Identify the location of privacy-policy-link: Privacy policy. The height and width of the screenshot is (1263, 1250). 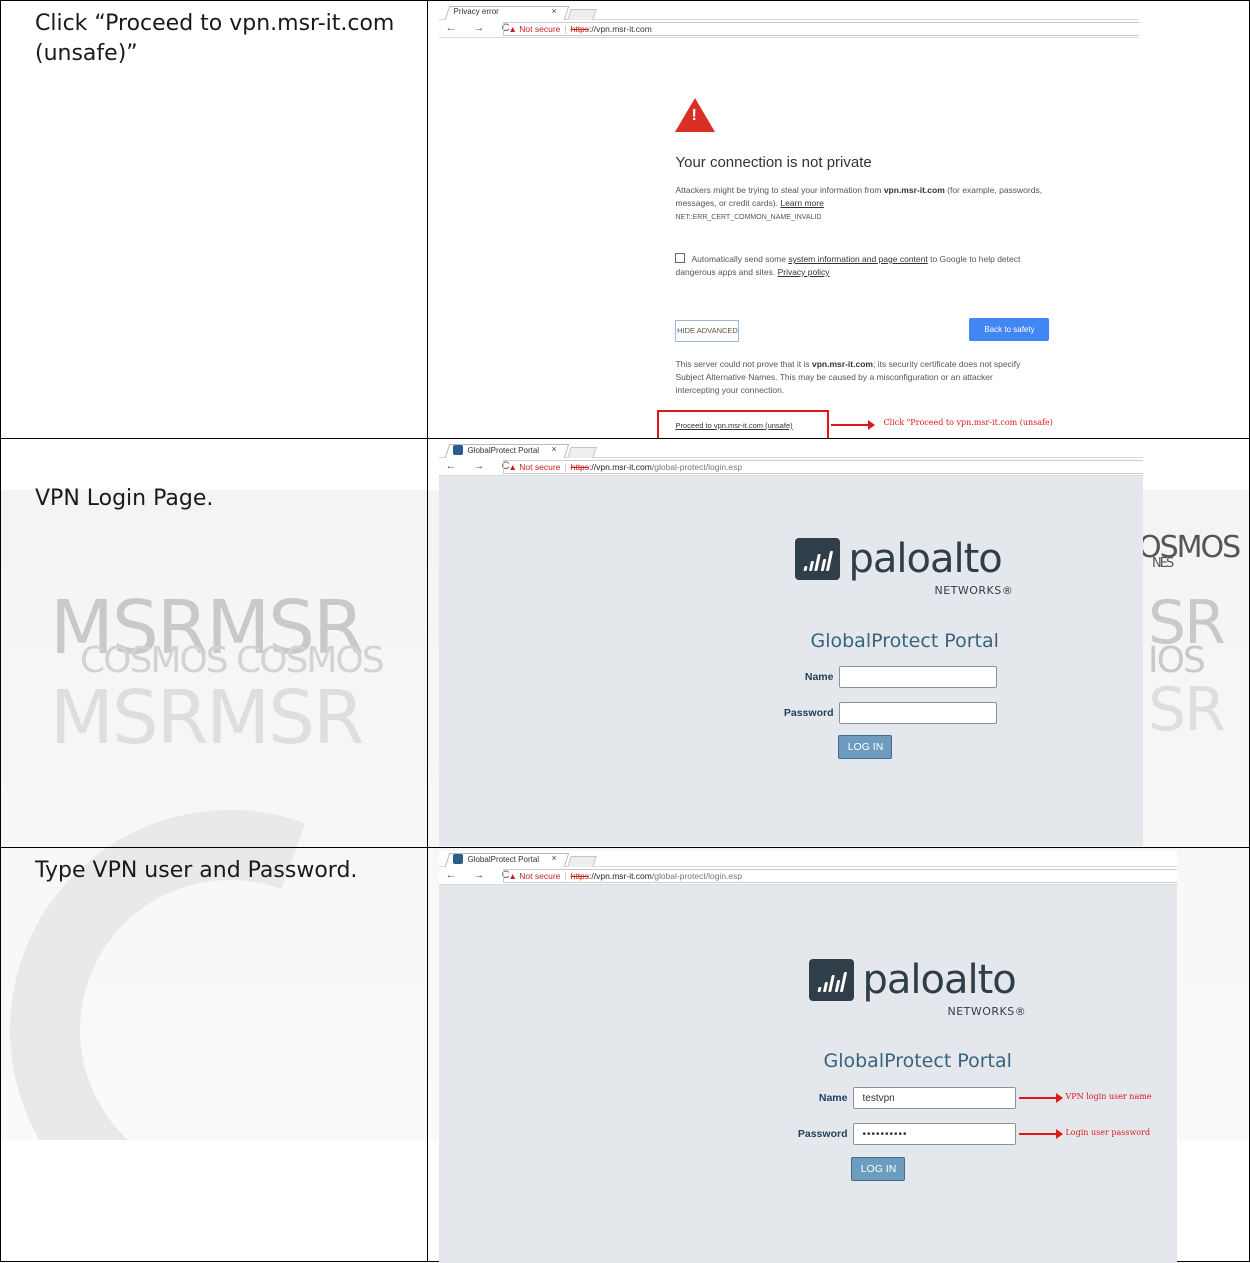
(804, 272).